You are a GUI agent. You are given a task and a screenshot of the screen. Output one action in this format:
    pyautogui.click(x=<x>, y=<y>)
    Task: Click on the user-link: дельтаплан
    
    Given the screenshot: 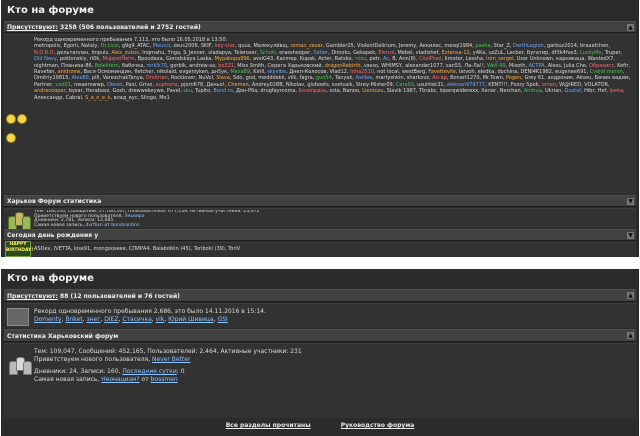 What is the action you would take?
    pyautogui.click(x=72, y=53)
    